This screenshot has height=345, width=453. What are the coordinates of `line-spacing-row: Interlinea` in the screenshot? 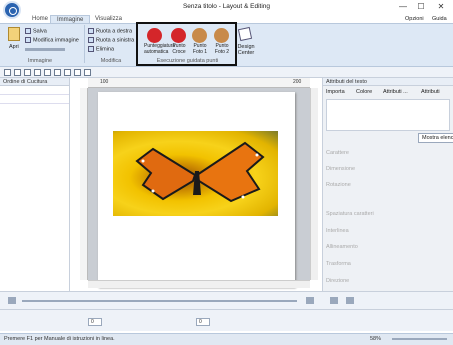 It's located at (337, 232).